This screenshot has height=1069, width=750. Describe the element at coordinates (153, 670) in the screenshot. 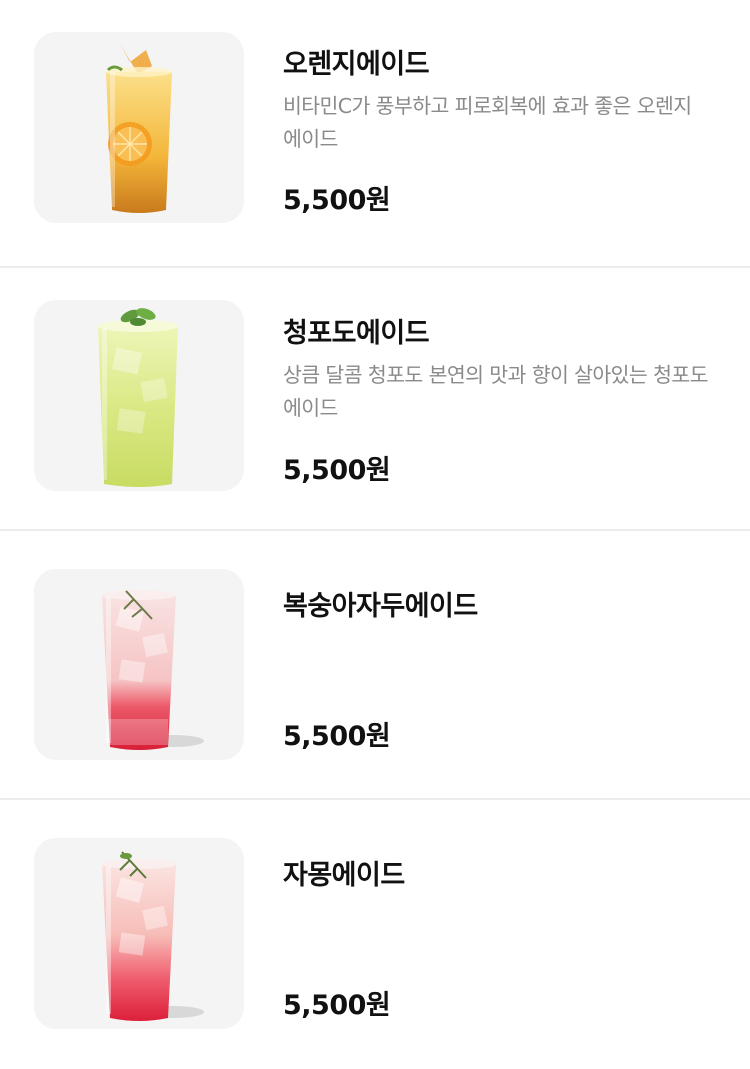

I see `peach-plum-ade-glass-icon` at that location.